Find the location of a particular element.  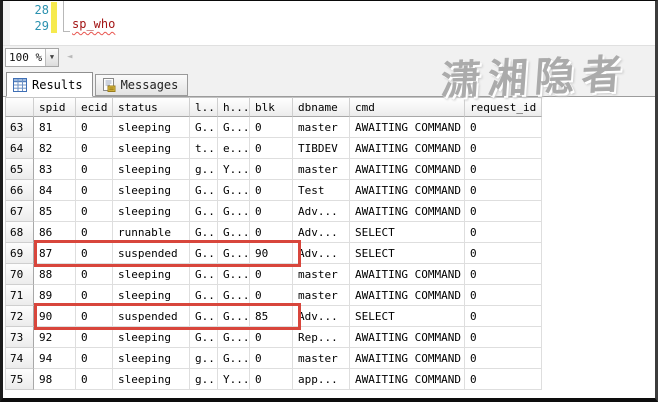

grid-cell: 86 is located at coordinates (55, 232).